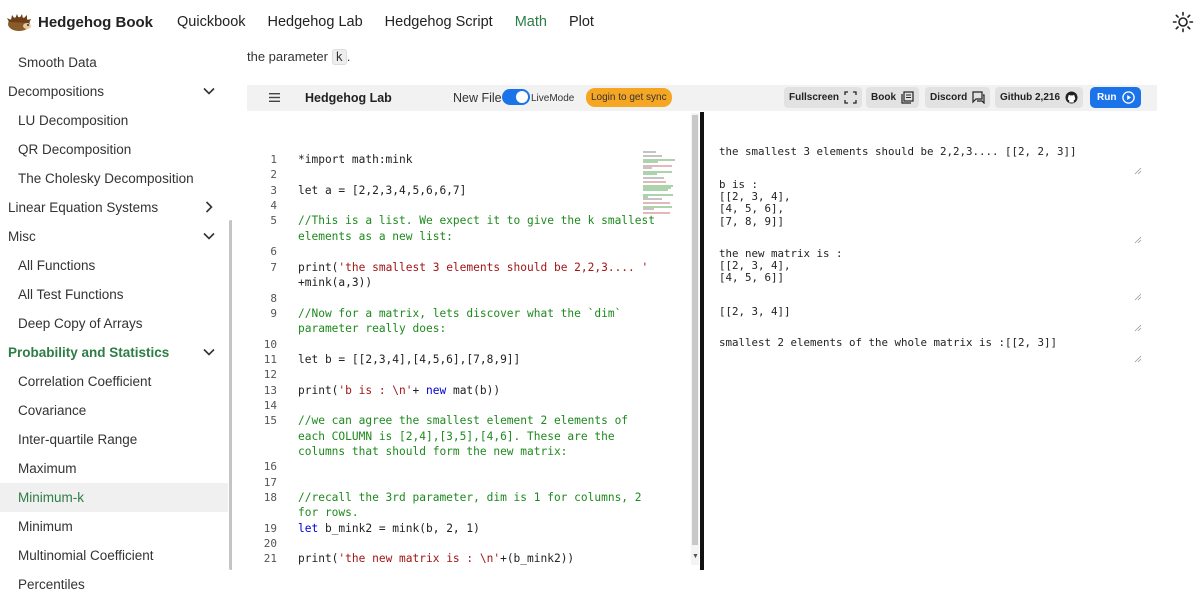  What do you see at coordinates (537, 558) in the screenshot?
I see `code-token: +(b_mink2))` at bounding box center [537, 558].